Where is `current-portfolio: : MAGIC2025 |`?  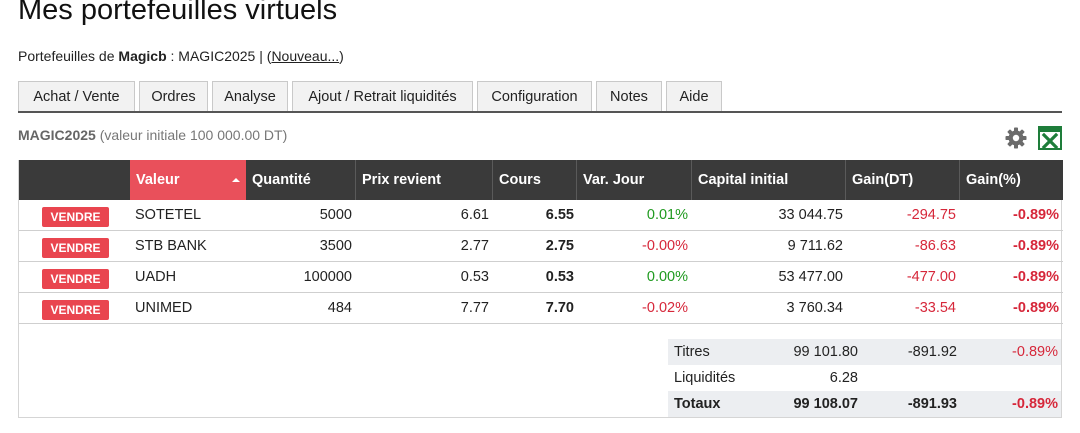
current-portfolio: : MAGIC2025 | is located at coordinates (216, 56).